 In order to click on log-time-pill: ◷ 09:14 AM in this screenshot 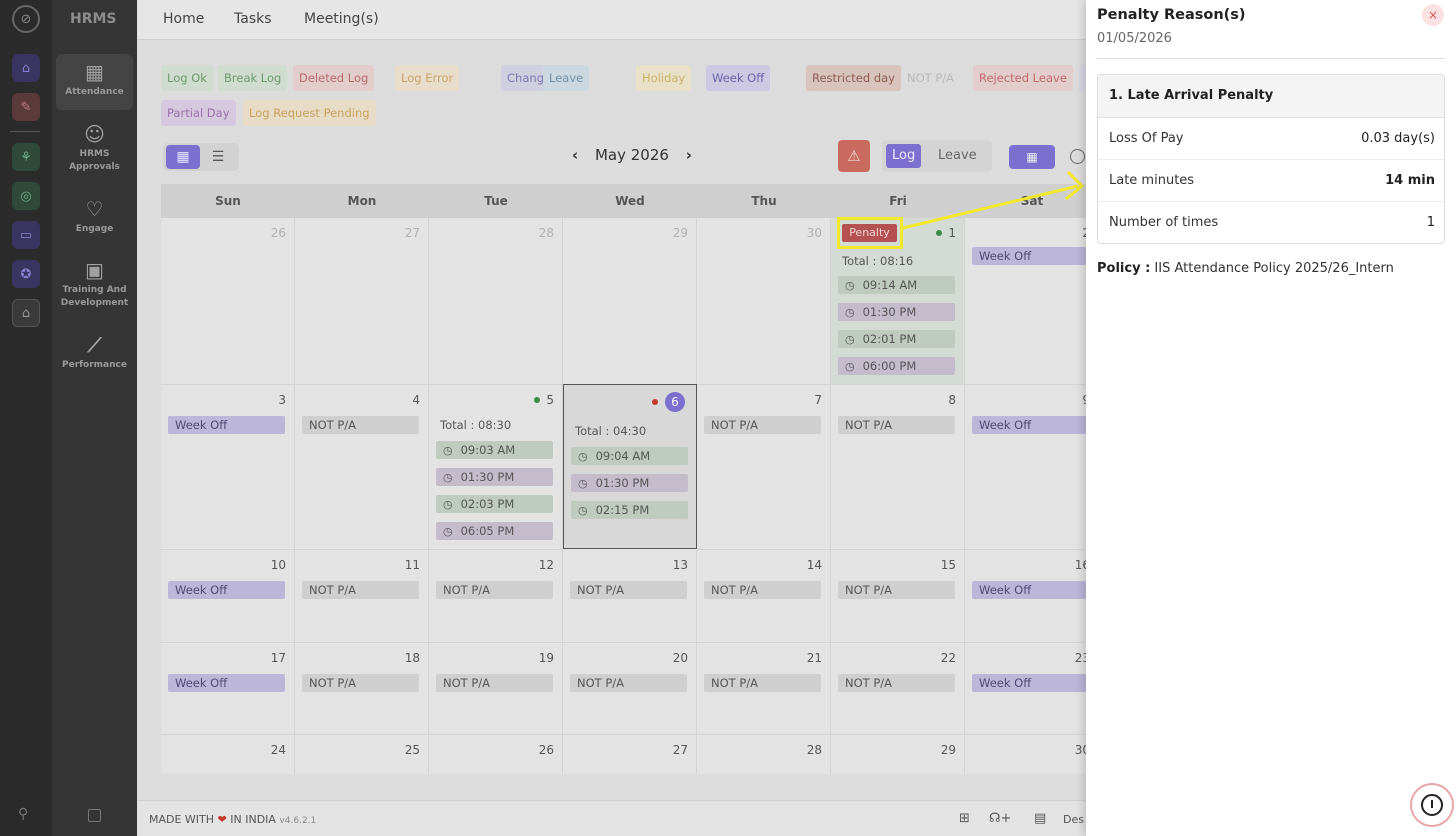, I will do `click(896, 285)`.